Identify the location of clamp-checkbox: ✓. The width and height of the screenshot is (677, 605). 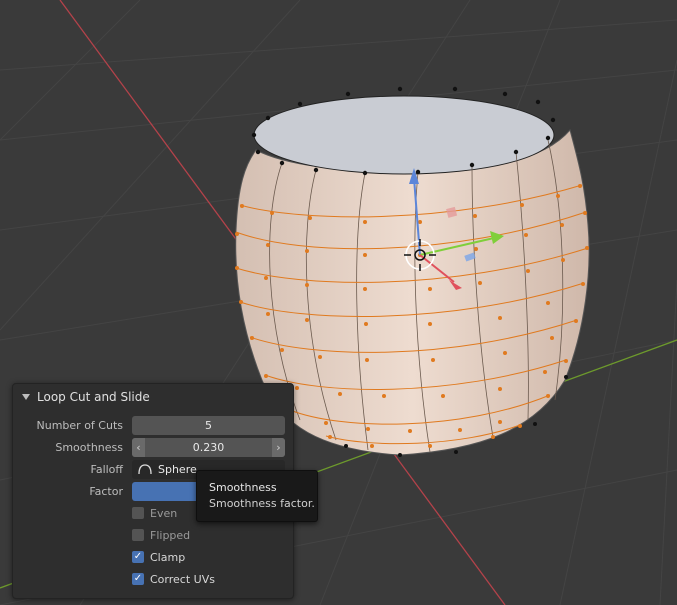
(138, 557).